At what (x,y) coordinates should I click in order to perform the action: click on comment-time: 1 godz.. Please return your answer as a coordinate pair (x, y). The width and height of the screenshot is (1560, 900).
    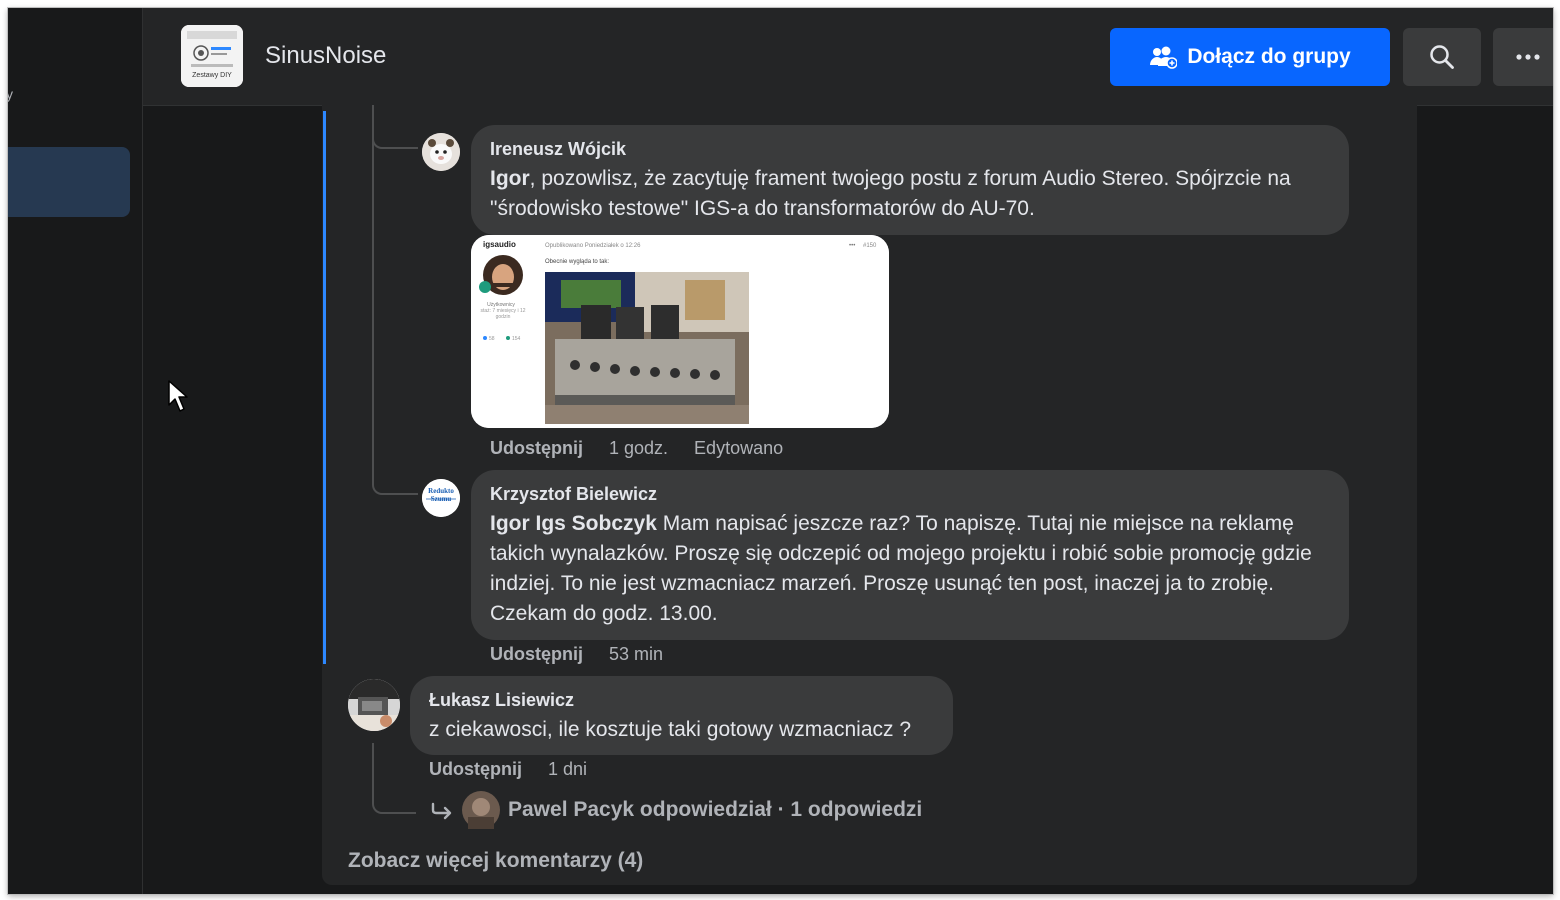
    Looking at the image, I should click on (638, 448).